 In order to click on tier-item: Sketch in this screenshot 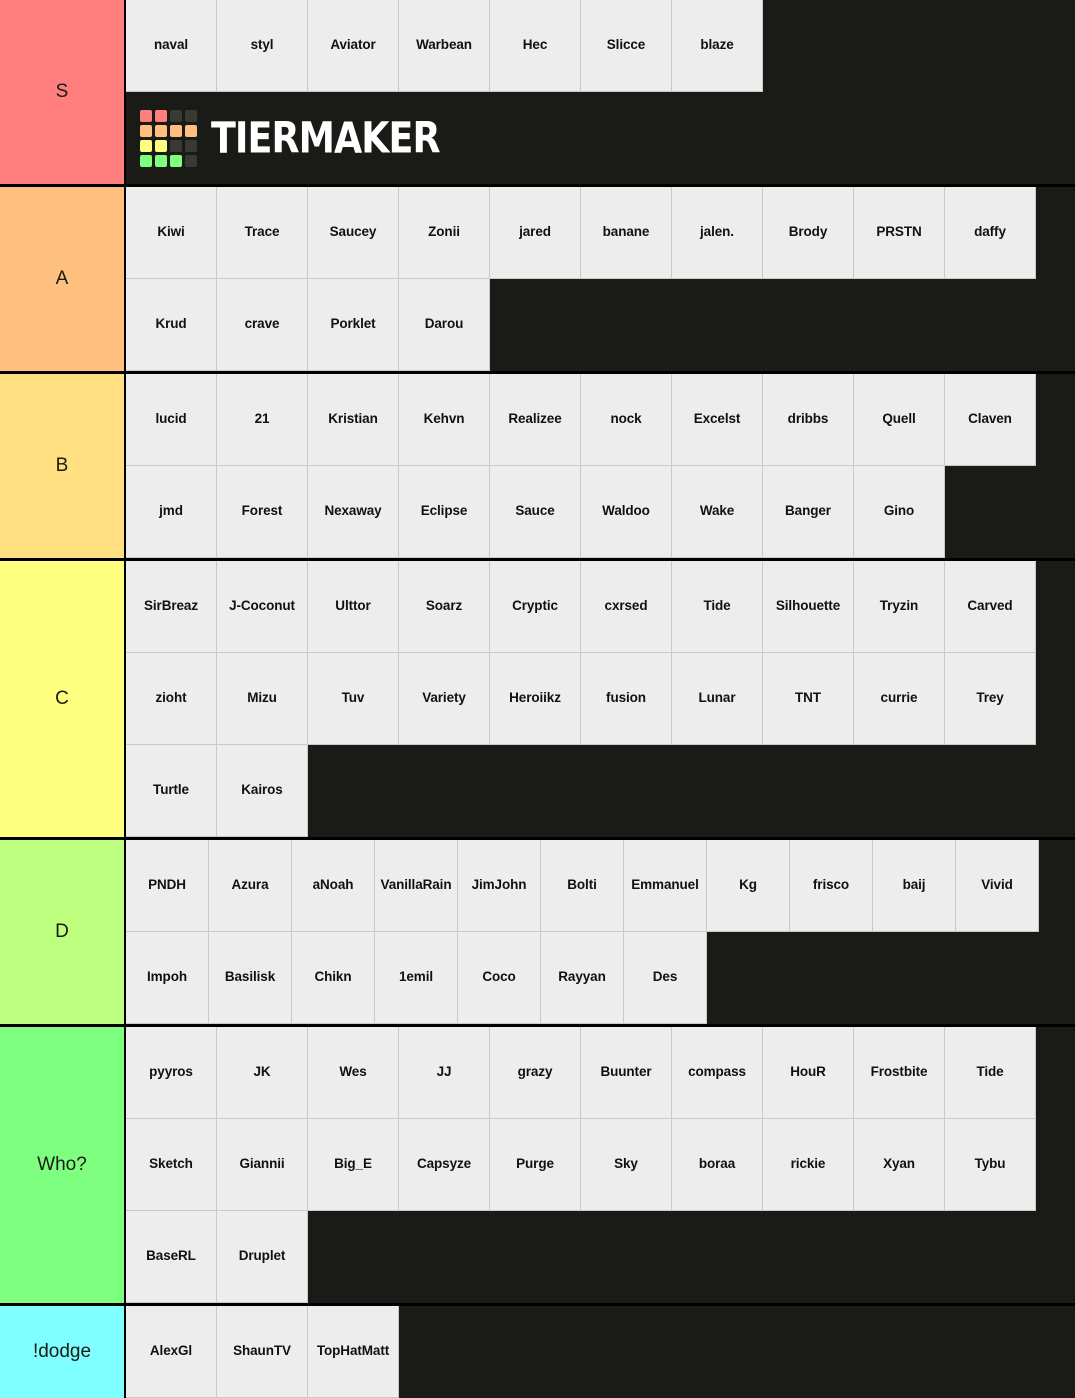, I will do `click(171, 1165)`.